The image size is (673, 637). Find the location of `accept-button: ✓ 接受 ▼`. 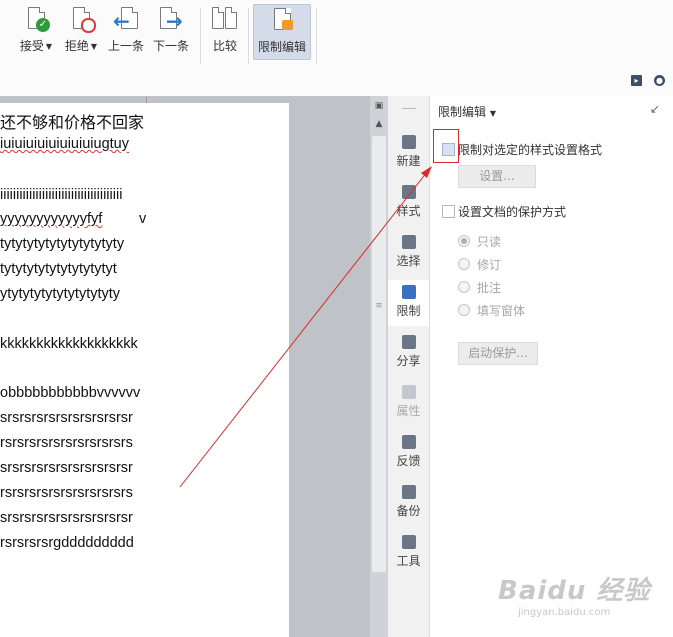

accept-button: ✓ 接受 ▼ is located at coordinates (36, 31).